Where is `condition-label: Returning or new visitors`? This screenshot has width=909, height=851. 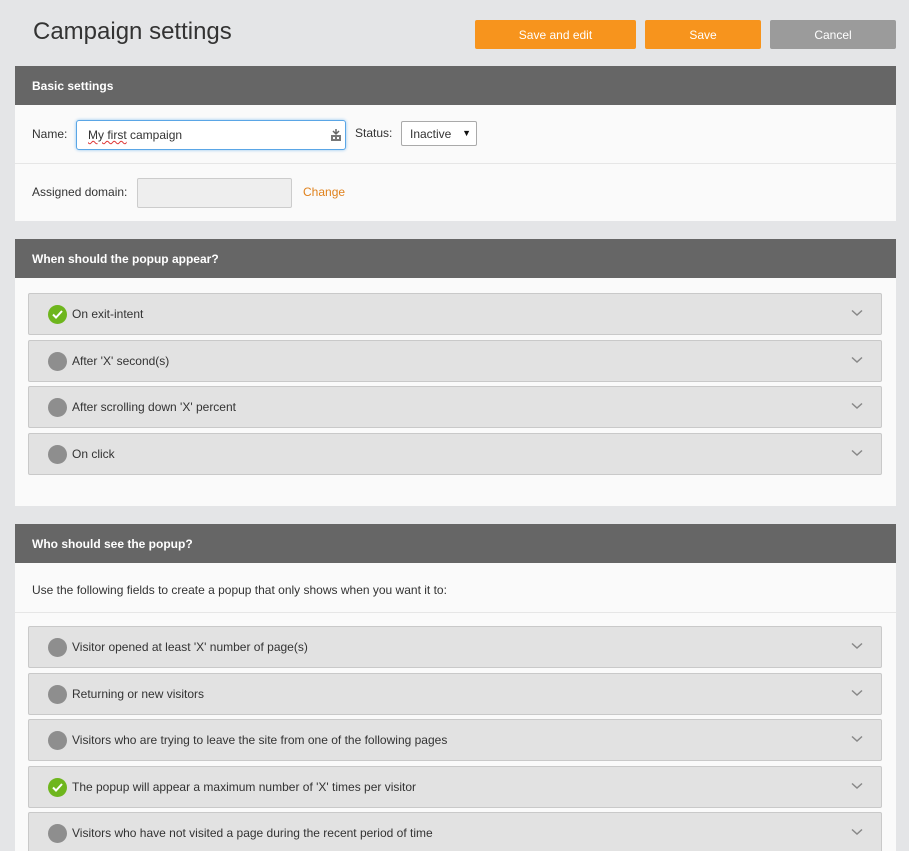 condition-label: Returning or new visitors is located at coordinates (138, 693).